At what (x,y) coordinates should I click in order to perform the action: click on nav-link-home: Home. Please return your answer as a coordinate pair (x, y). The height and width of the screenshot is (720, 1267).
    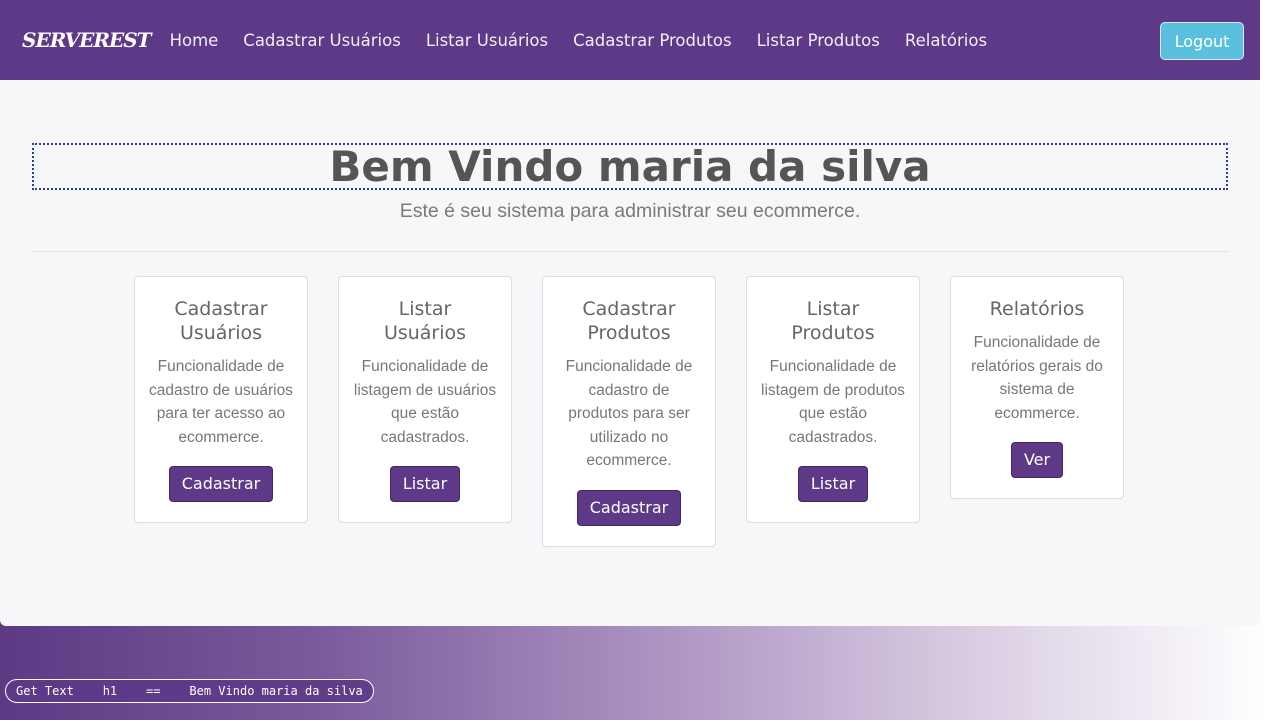
    Looking at the image, I should click on (194, 40).